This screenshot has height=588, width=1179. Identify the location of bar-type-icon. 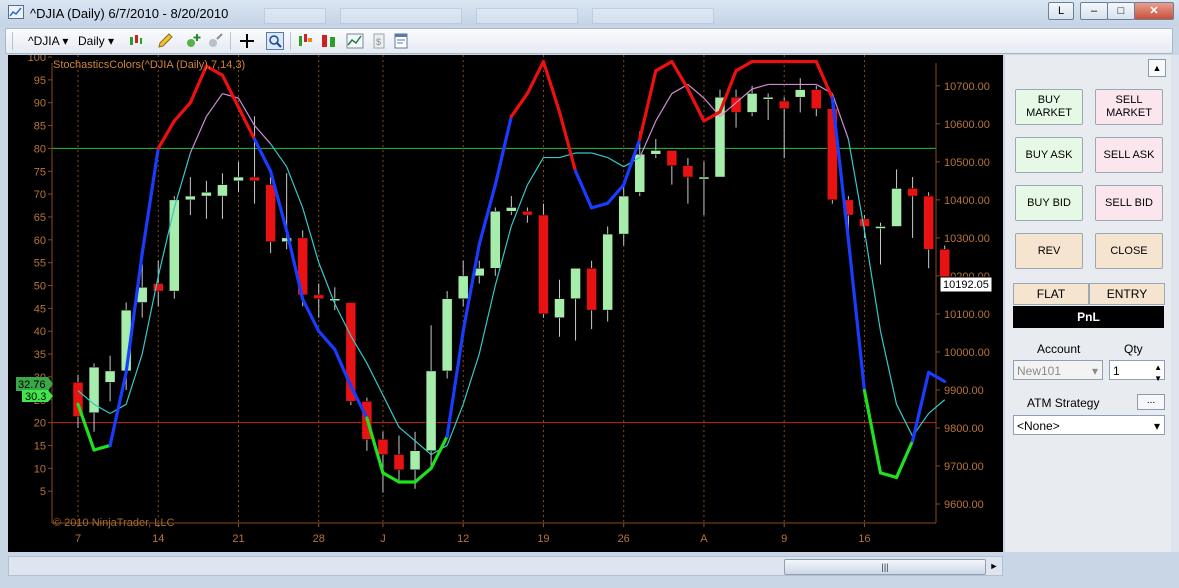
(136, 41).